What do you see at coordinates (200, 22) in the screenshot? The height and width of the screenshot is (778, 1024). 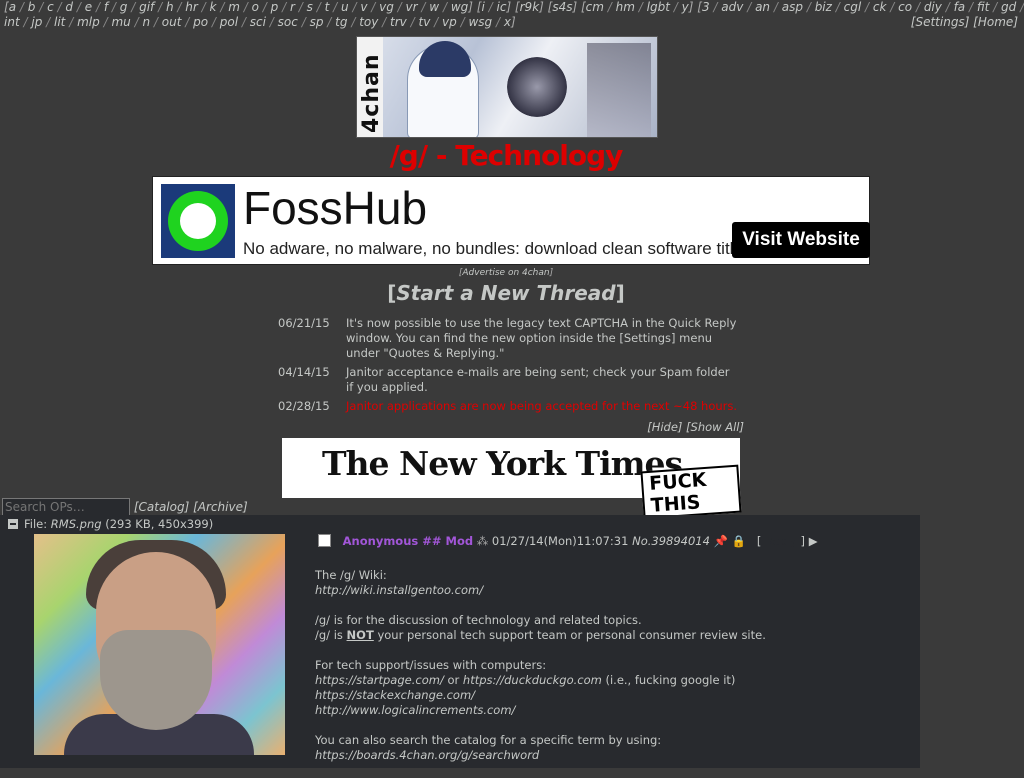 I see `board-link: po` at bounding box center [200, 22].